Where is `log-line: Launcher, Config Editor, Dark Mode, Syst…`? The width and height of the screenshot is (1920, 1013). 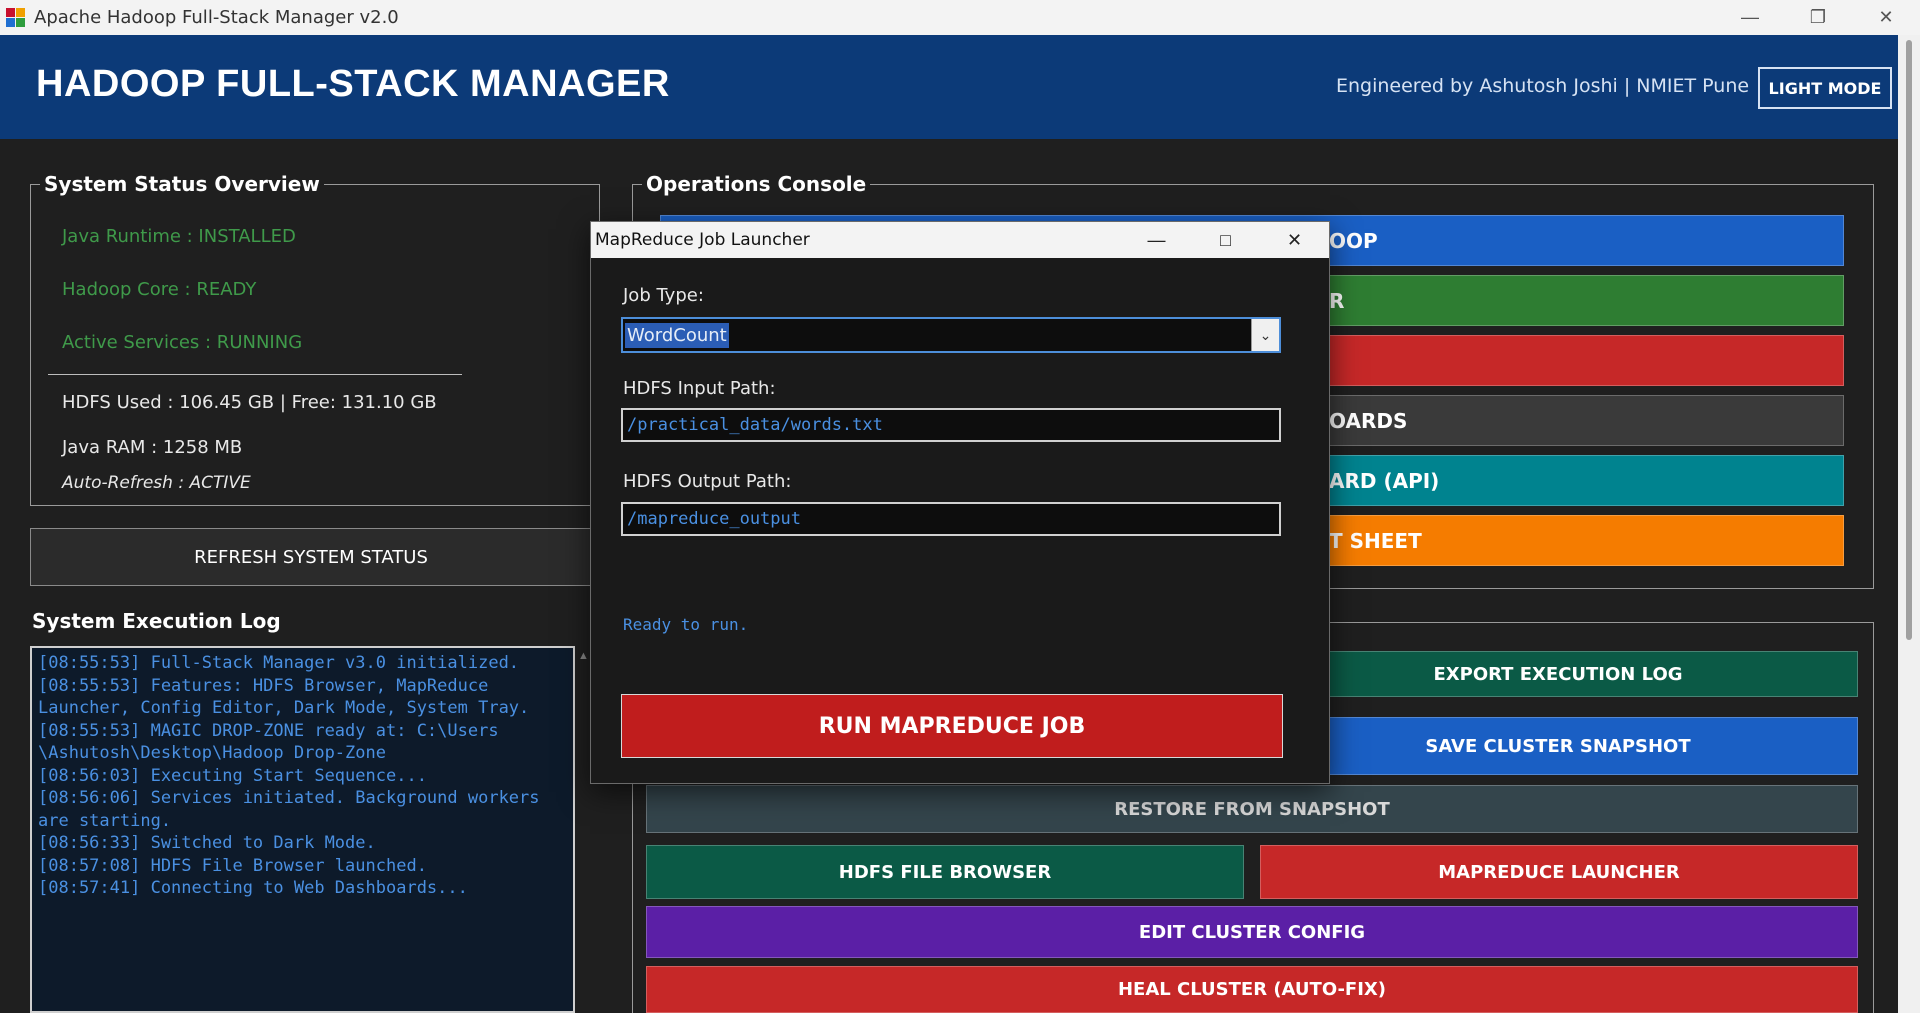 log-line: Launcher, Config Editor, Dark Mode, Syst… is located at coordinates (284, 708).